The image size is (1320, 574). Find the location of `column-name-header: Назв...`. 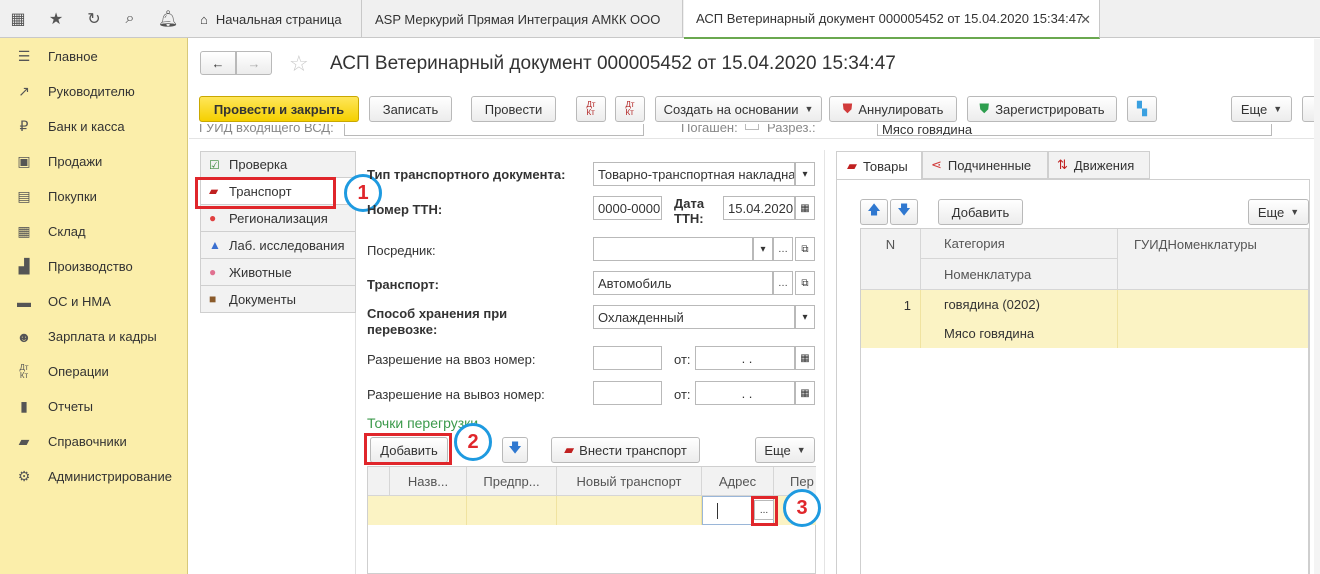

column-name-header: Назв... is located at coordinates (428, 481).